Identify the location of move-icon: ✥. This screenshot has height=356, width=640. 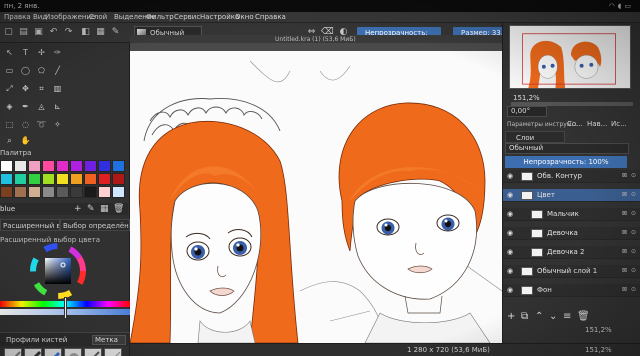
(25, 88).